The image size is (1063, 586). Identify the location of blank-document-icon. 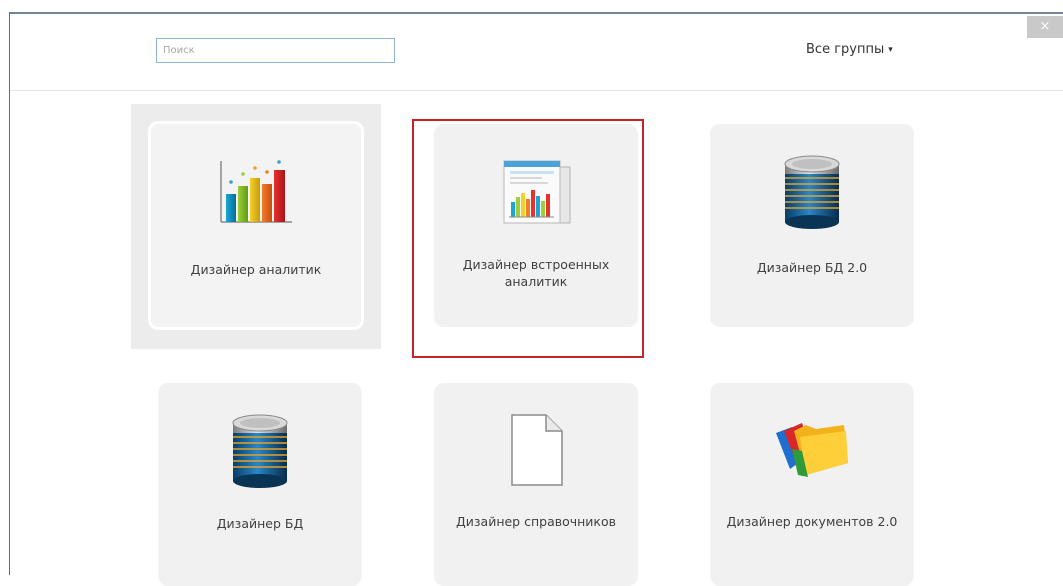
(536, 452).